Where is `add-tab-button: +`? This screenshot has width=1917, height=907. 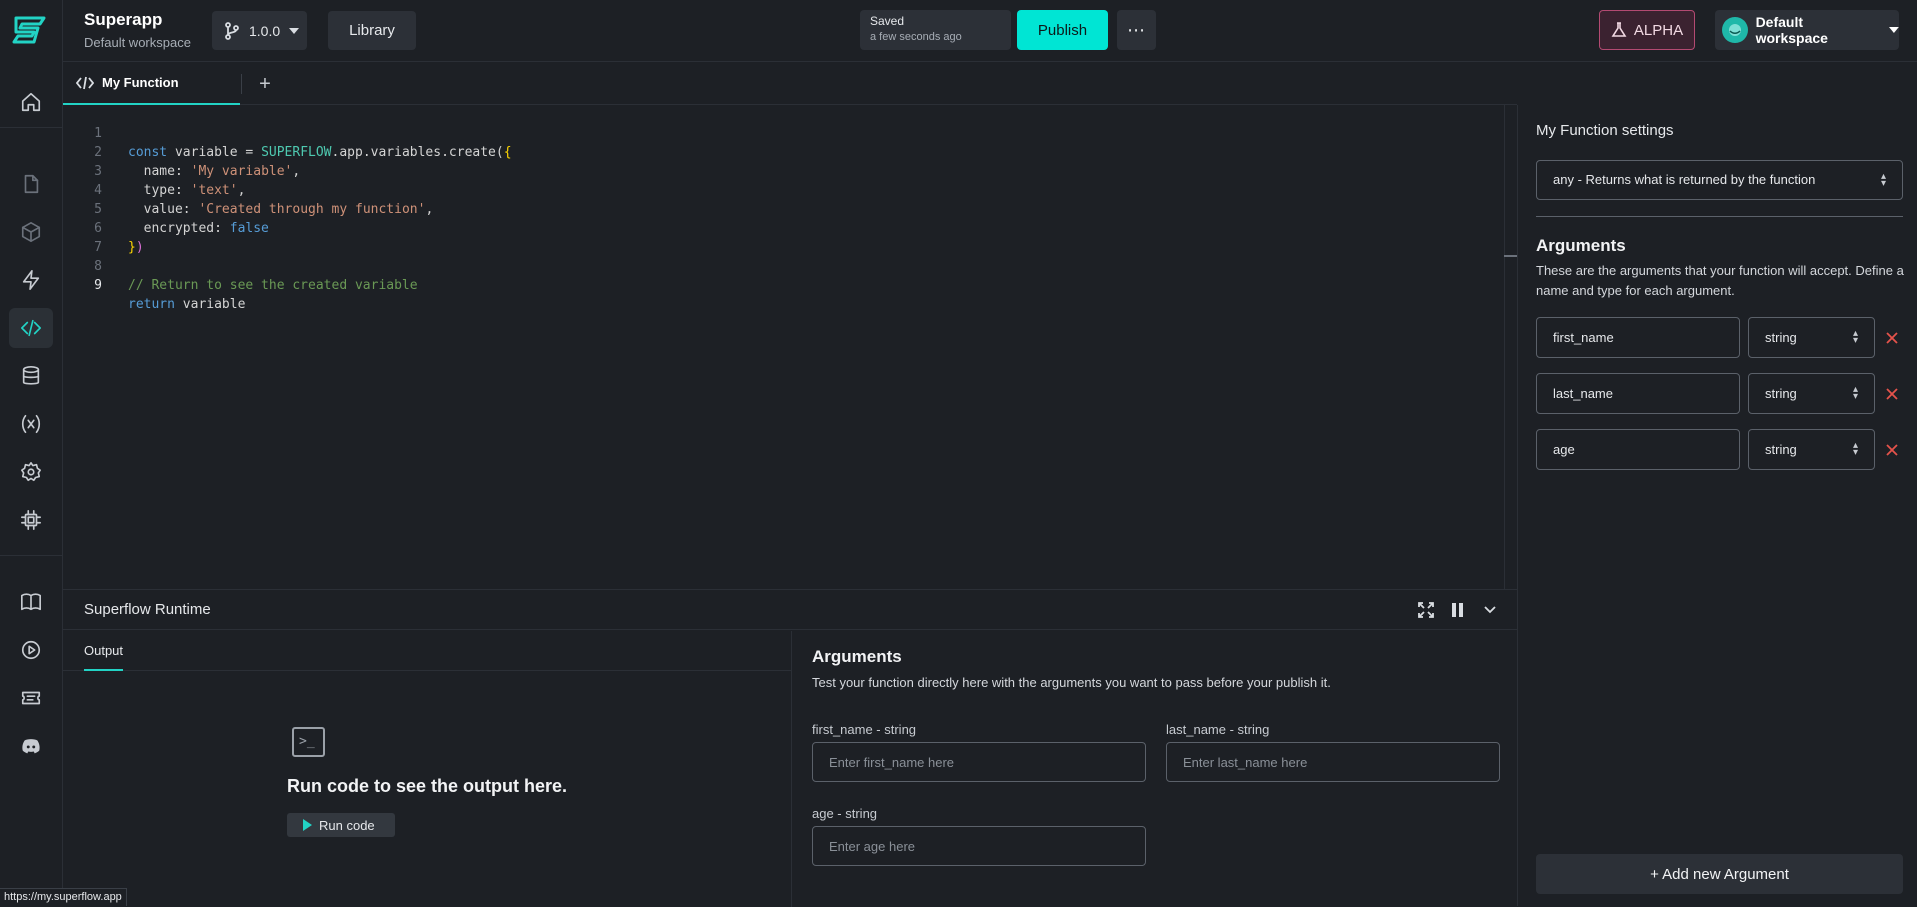 add-tab-button: + is located at coordinates (265, 84).